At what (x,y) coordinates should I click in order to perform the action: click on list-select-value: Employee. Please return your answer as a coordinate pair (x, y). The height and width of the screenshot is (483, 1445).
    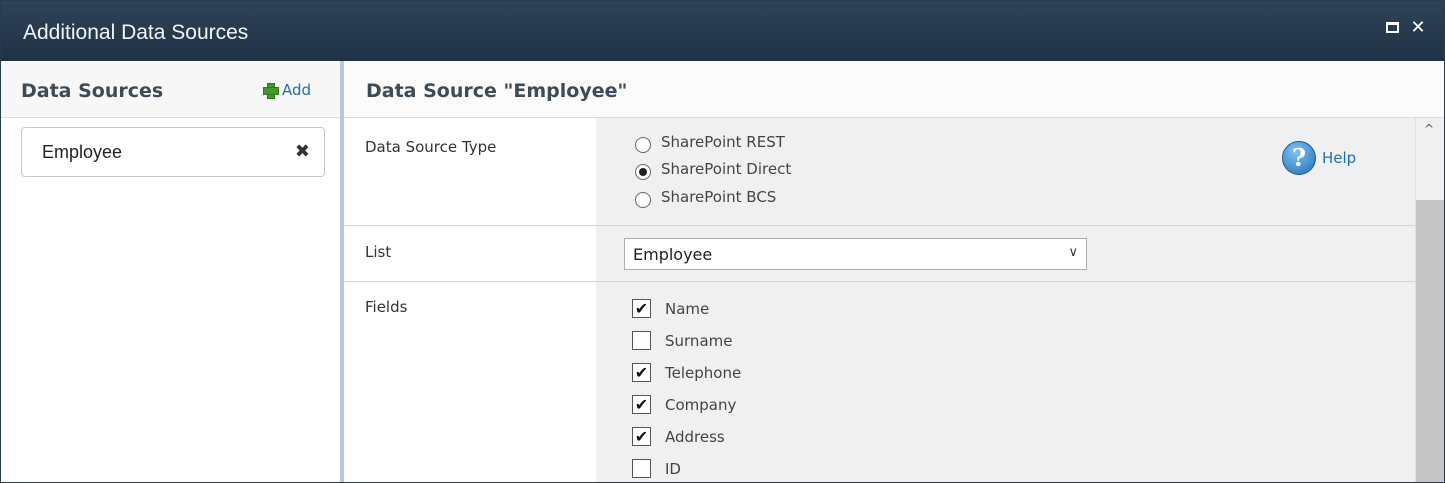
    Looking at the image, I should click on (673, 254).